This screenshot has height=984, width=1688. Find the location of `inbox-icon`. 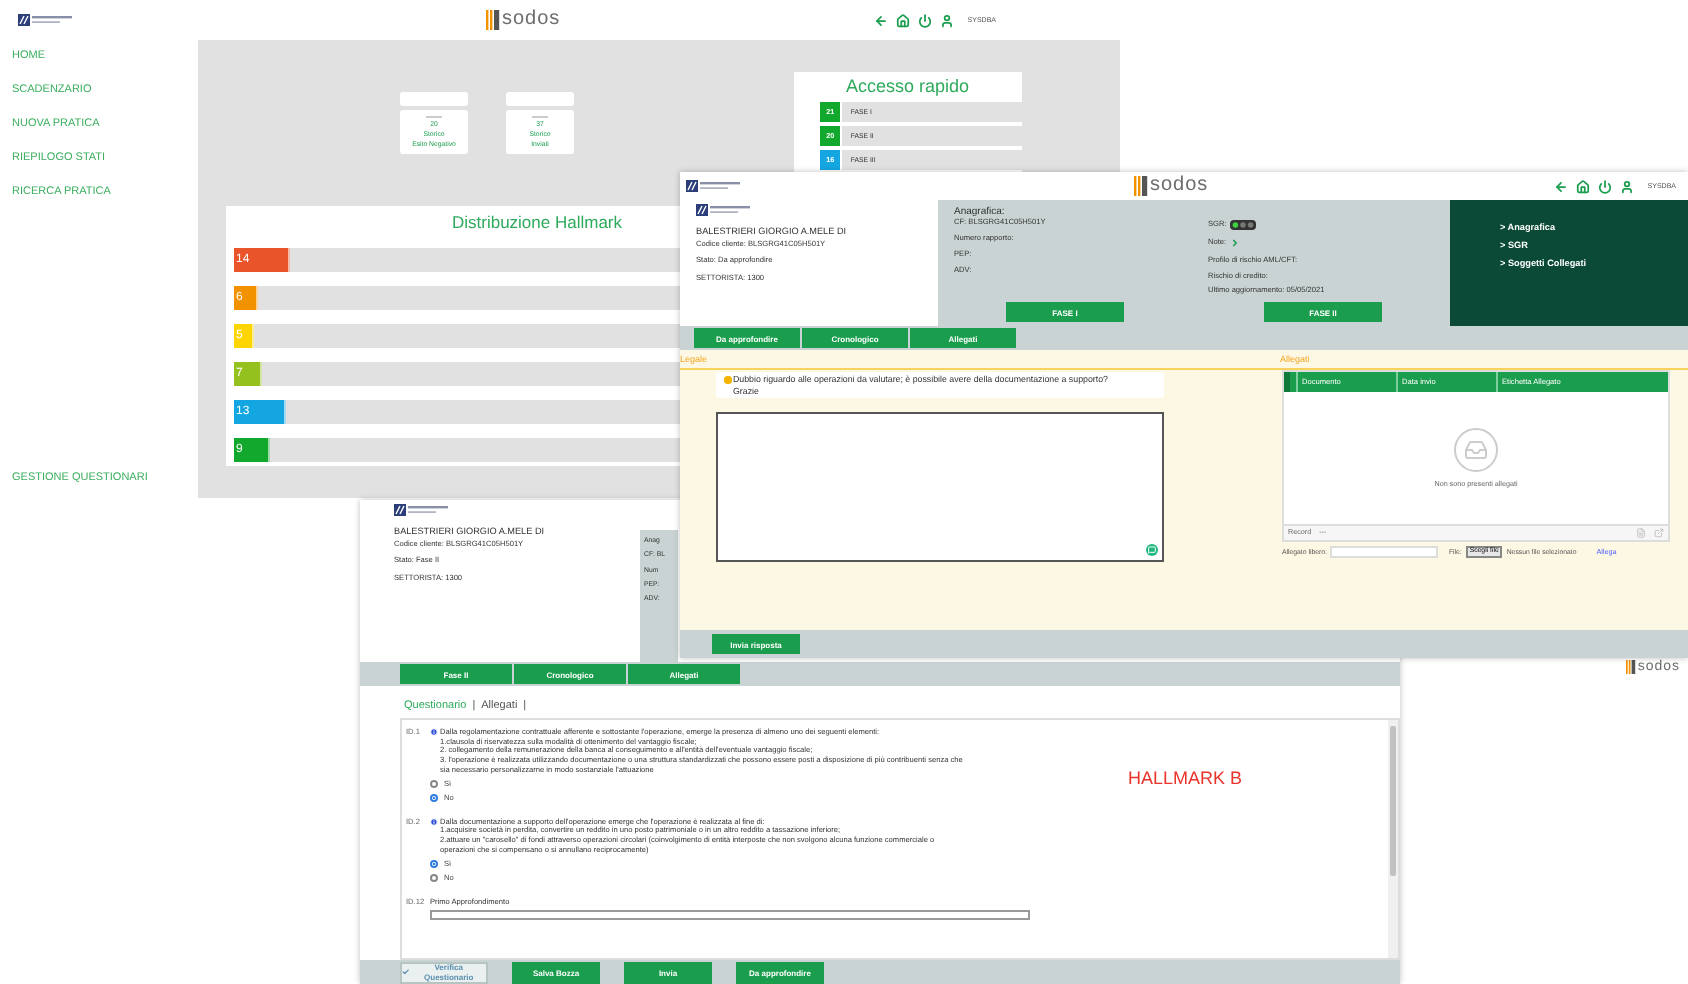

inbox-icon is located at coordinates (1476, 449).